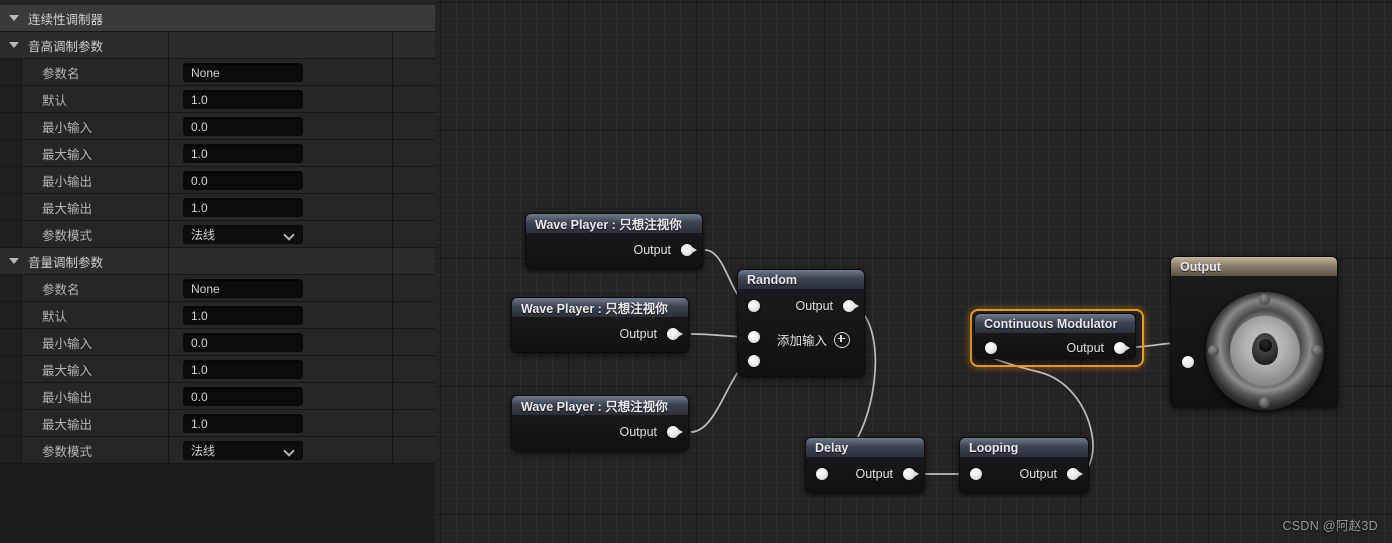  What do you see at coordinates (801, 323) in the screenshot?
I see `node-random: Random Output 添加输入` at bounding box center [801, 323].